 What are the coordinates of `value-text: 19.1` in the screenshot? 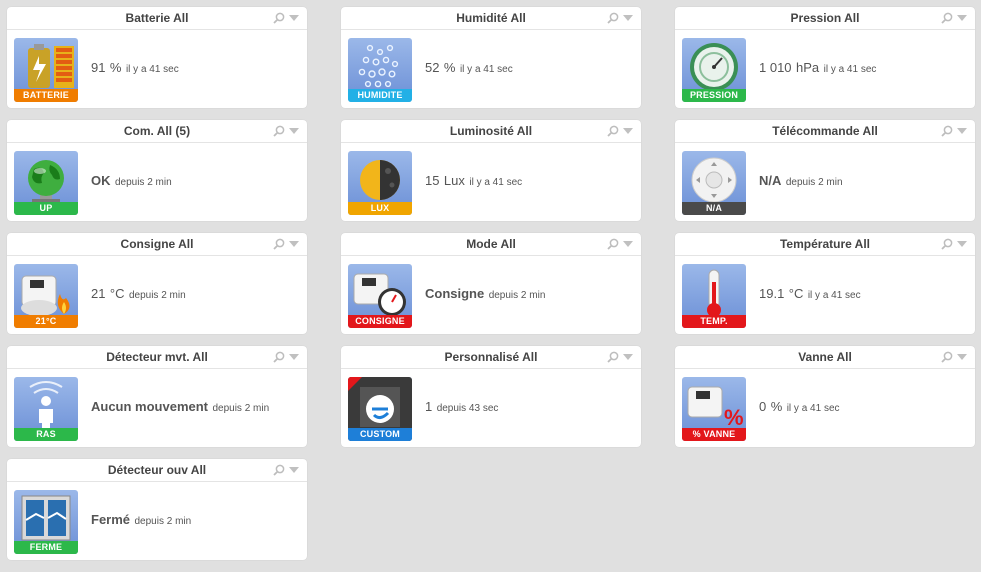 It's located at (772, 293).